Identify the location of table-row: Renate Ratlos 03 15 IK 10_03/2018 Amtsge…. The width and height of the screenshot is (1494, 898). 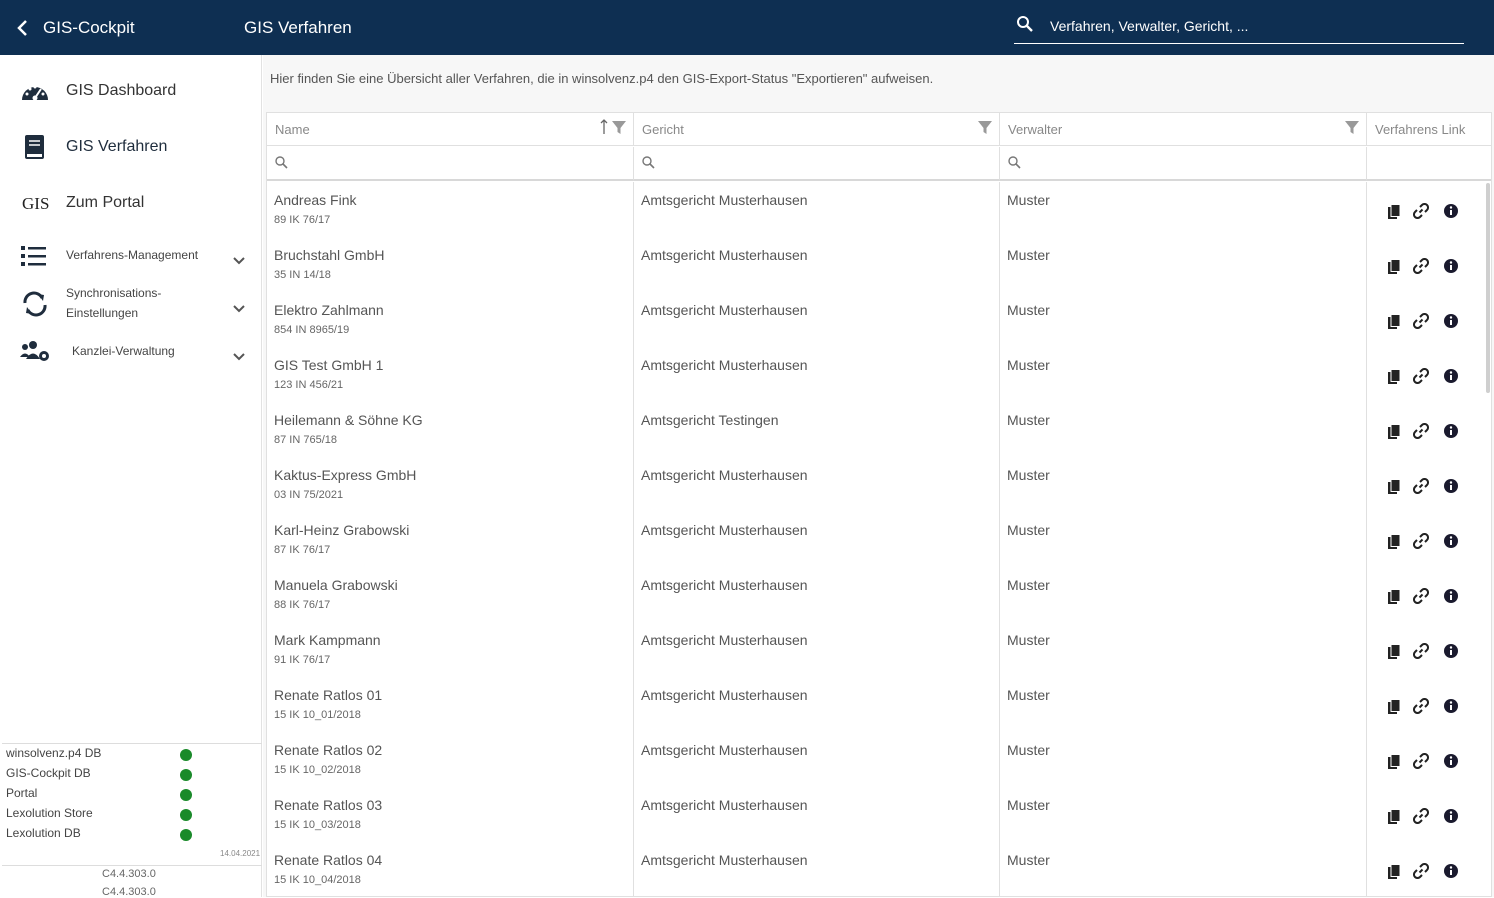
(879, 814).